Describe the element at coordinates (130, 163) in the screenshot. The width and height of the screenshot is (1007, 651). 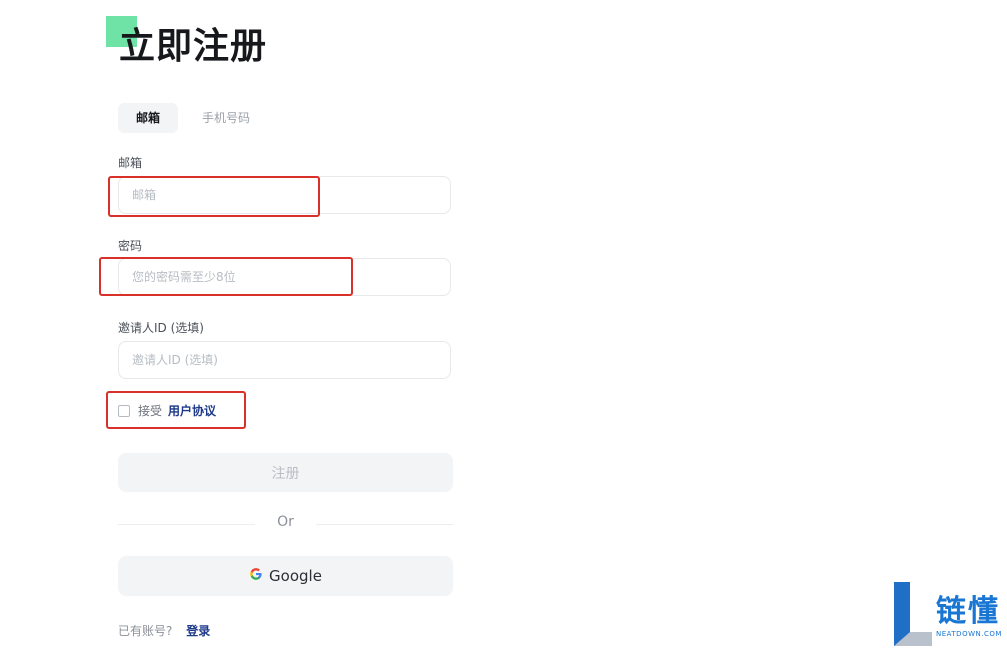
I see `email-label: 邮箱` at that location.